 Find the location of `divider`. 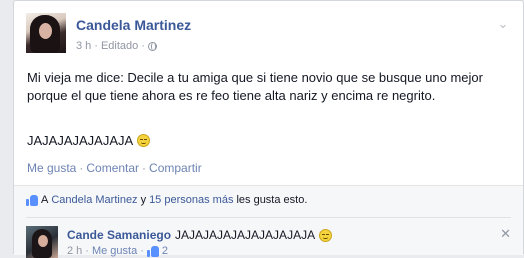

divider is located at coordinates (268, 217).